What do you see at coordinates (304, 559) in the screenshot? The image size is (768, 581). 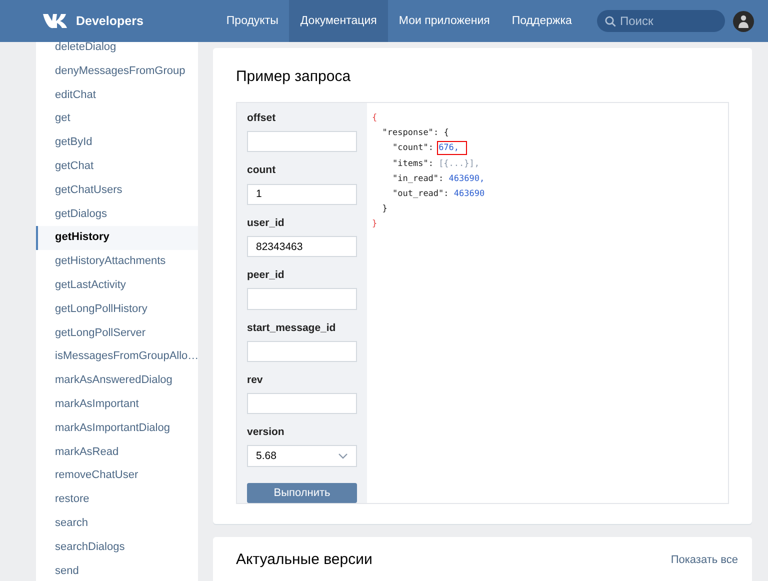 I see `card-title: Актуальные версии` at bounding box center [304, 559].